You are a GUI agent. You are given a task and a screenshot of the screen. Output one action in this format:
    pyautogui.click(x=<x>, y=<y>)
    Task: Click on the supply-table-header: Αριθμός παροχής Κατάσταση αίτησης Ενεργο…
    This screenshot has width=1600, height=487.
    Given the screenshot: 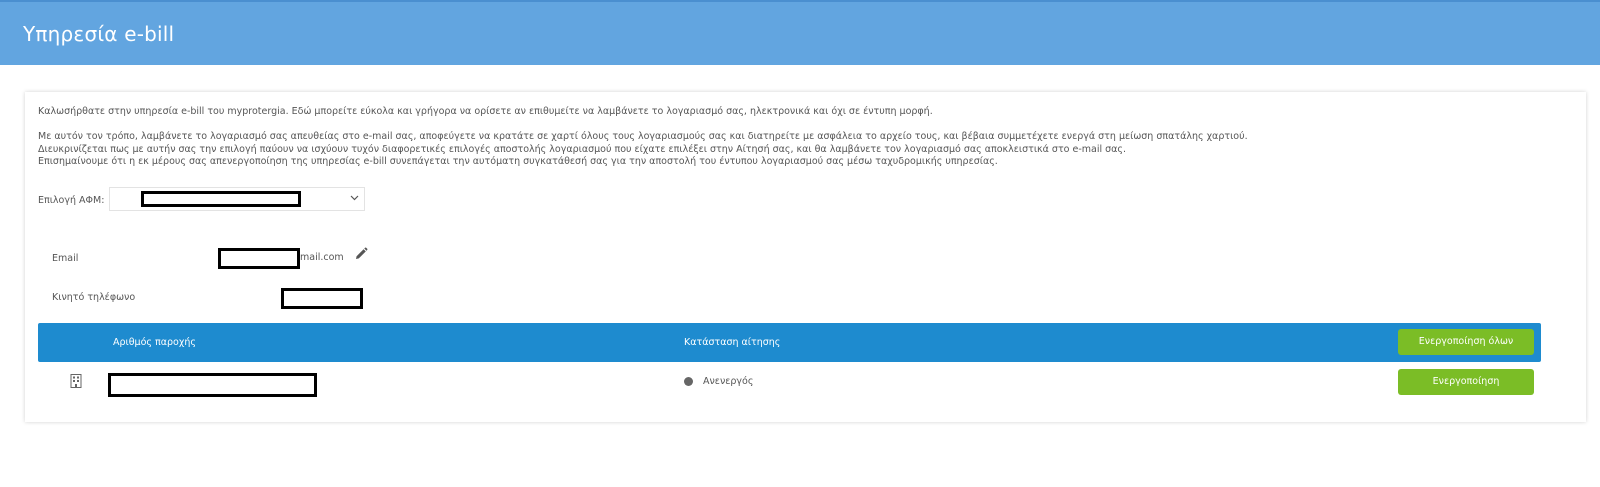 What is the action you would take?
    pyautogui.click(x=789, y=342)
    